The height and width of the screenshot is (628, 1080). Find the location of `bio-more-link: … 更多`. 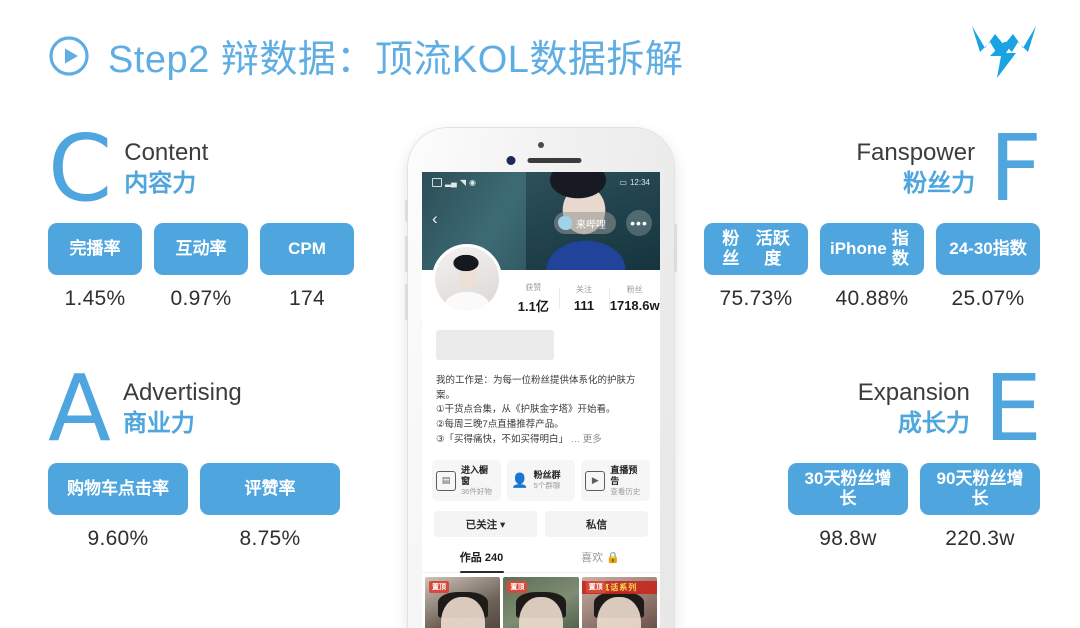

bio-more-link: … 更多 is located at coordinates (586, 439).